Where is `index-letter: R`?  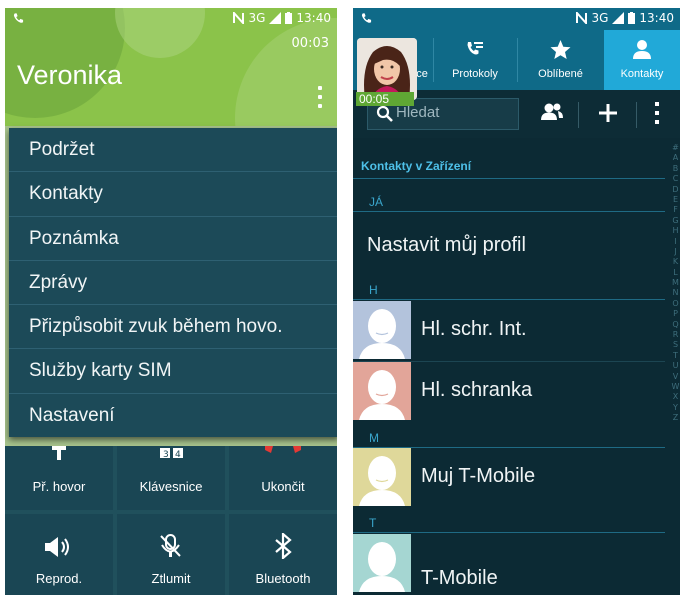
index-letter: R is located at coordinates (675, 335).